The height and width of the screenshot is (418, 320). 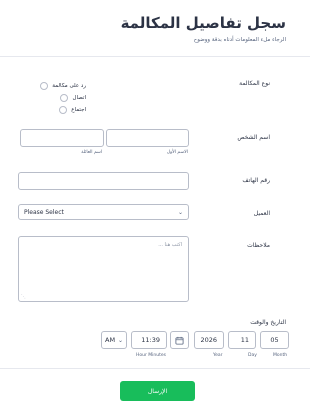 What do you see at coordinates (103, 212) in the screenshot?
I see `client-select: Please Select ⌄` at bounding box center [103, 212].